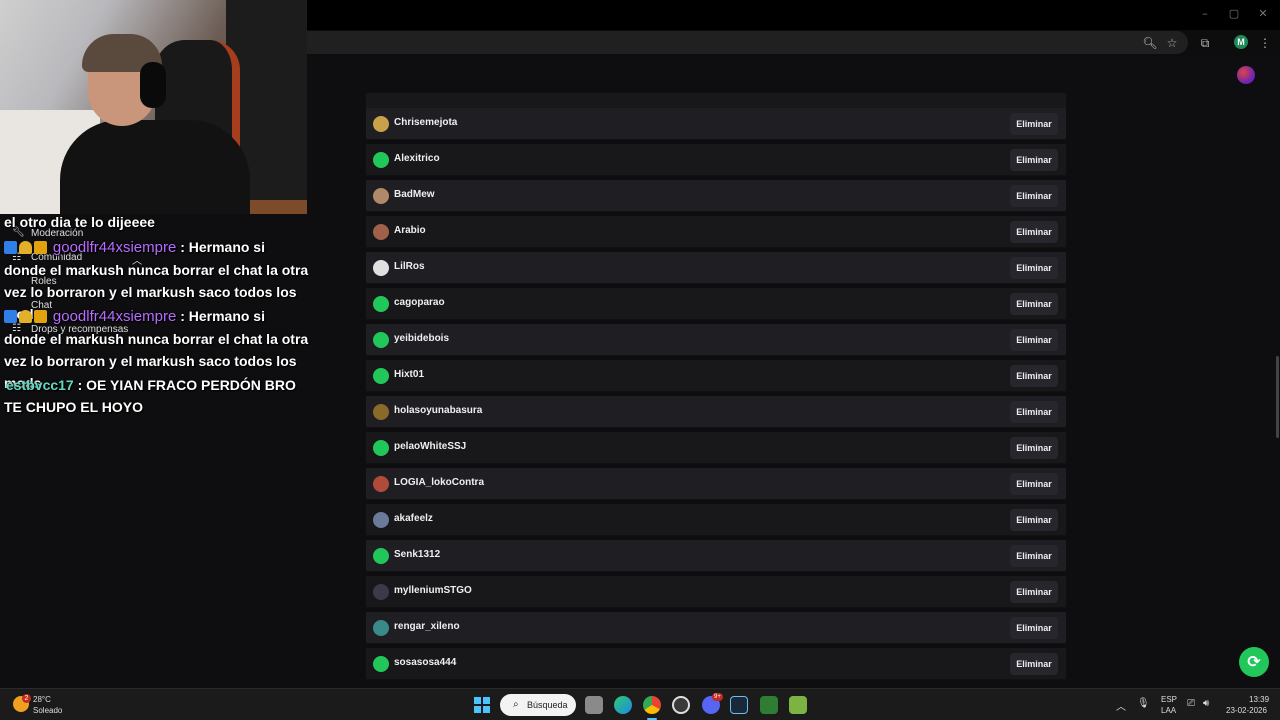 This screenshot has height=720, width=1280. Describe the element at coordinates (413, 518) in the screenshot. I see `moderator-name: akafeelz` at that location.